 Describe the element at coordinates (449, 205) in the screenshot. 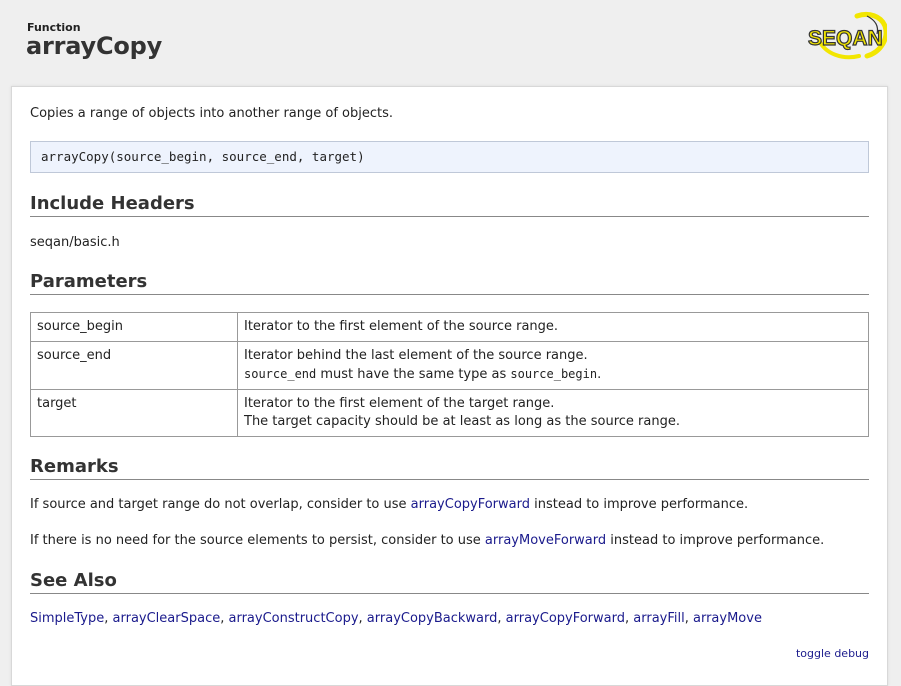

I see `include-headers-heading: Include Headers` at that location.